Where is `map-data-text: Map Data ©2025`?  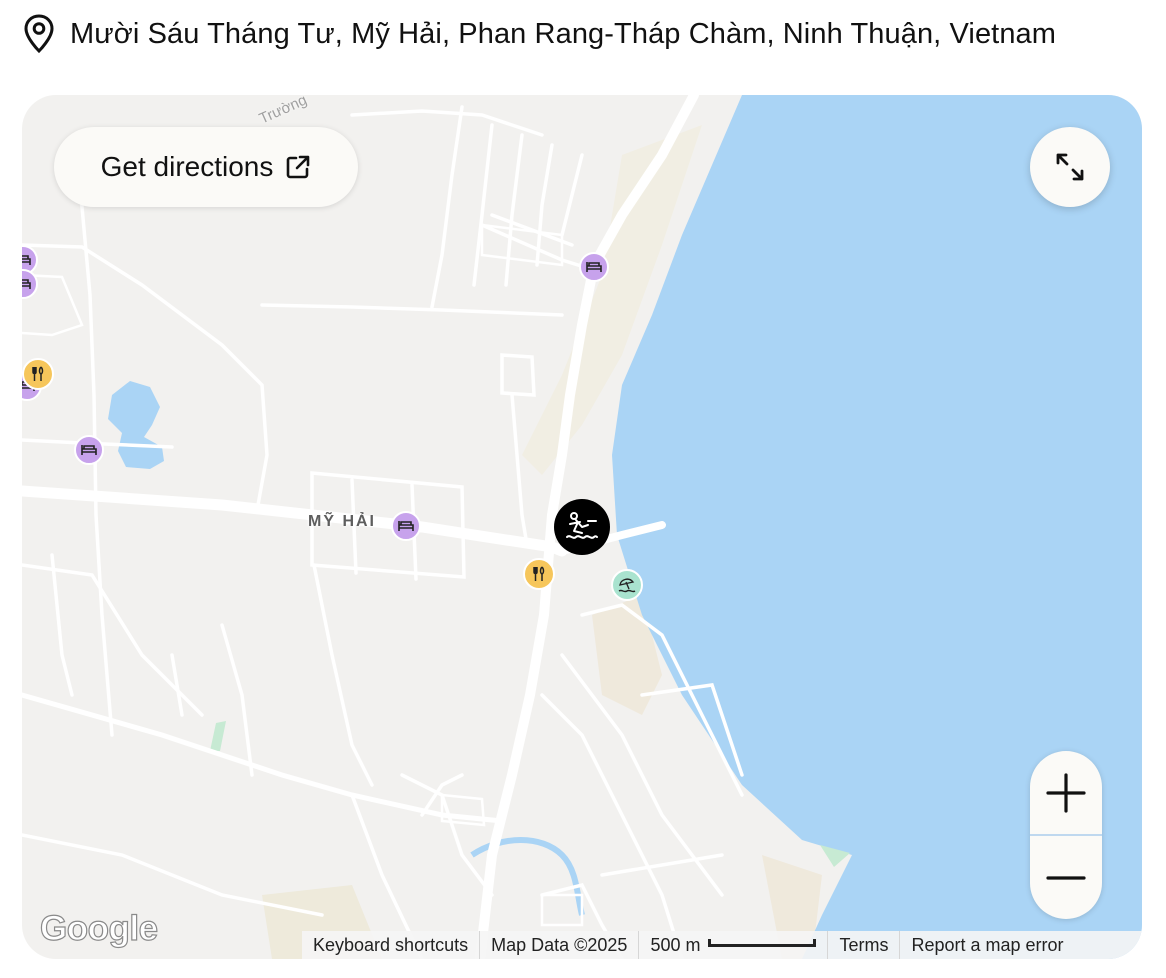 map-data-text: Map Data ©2025 is located at coordinates (560, 945).